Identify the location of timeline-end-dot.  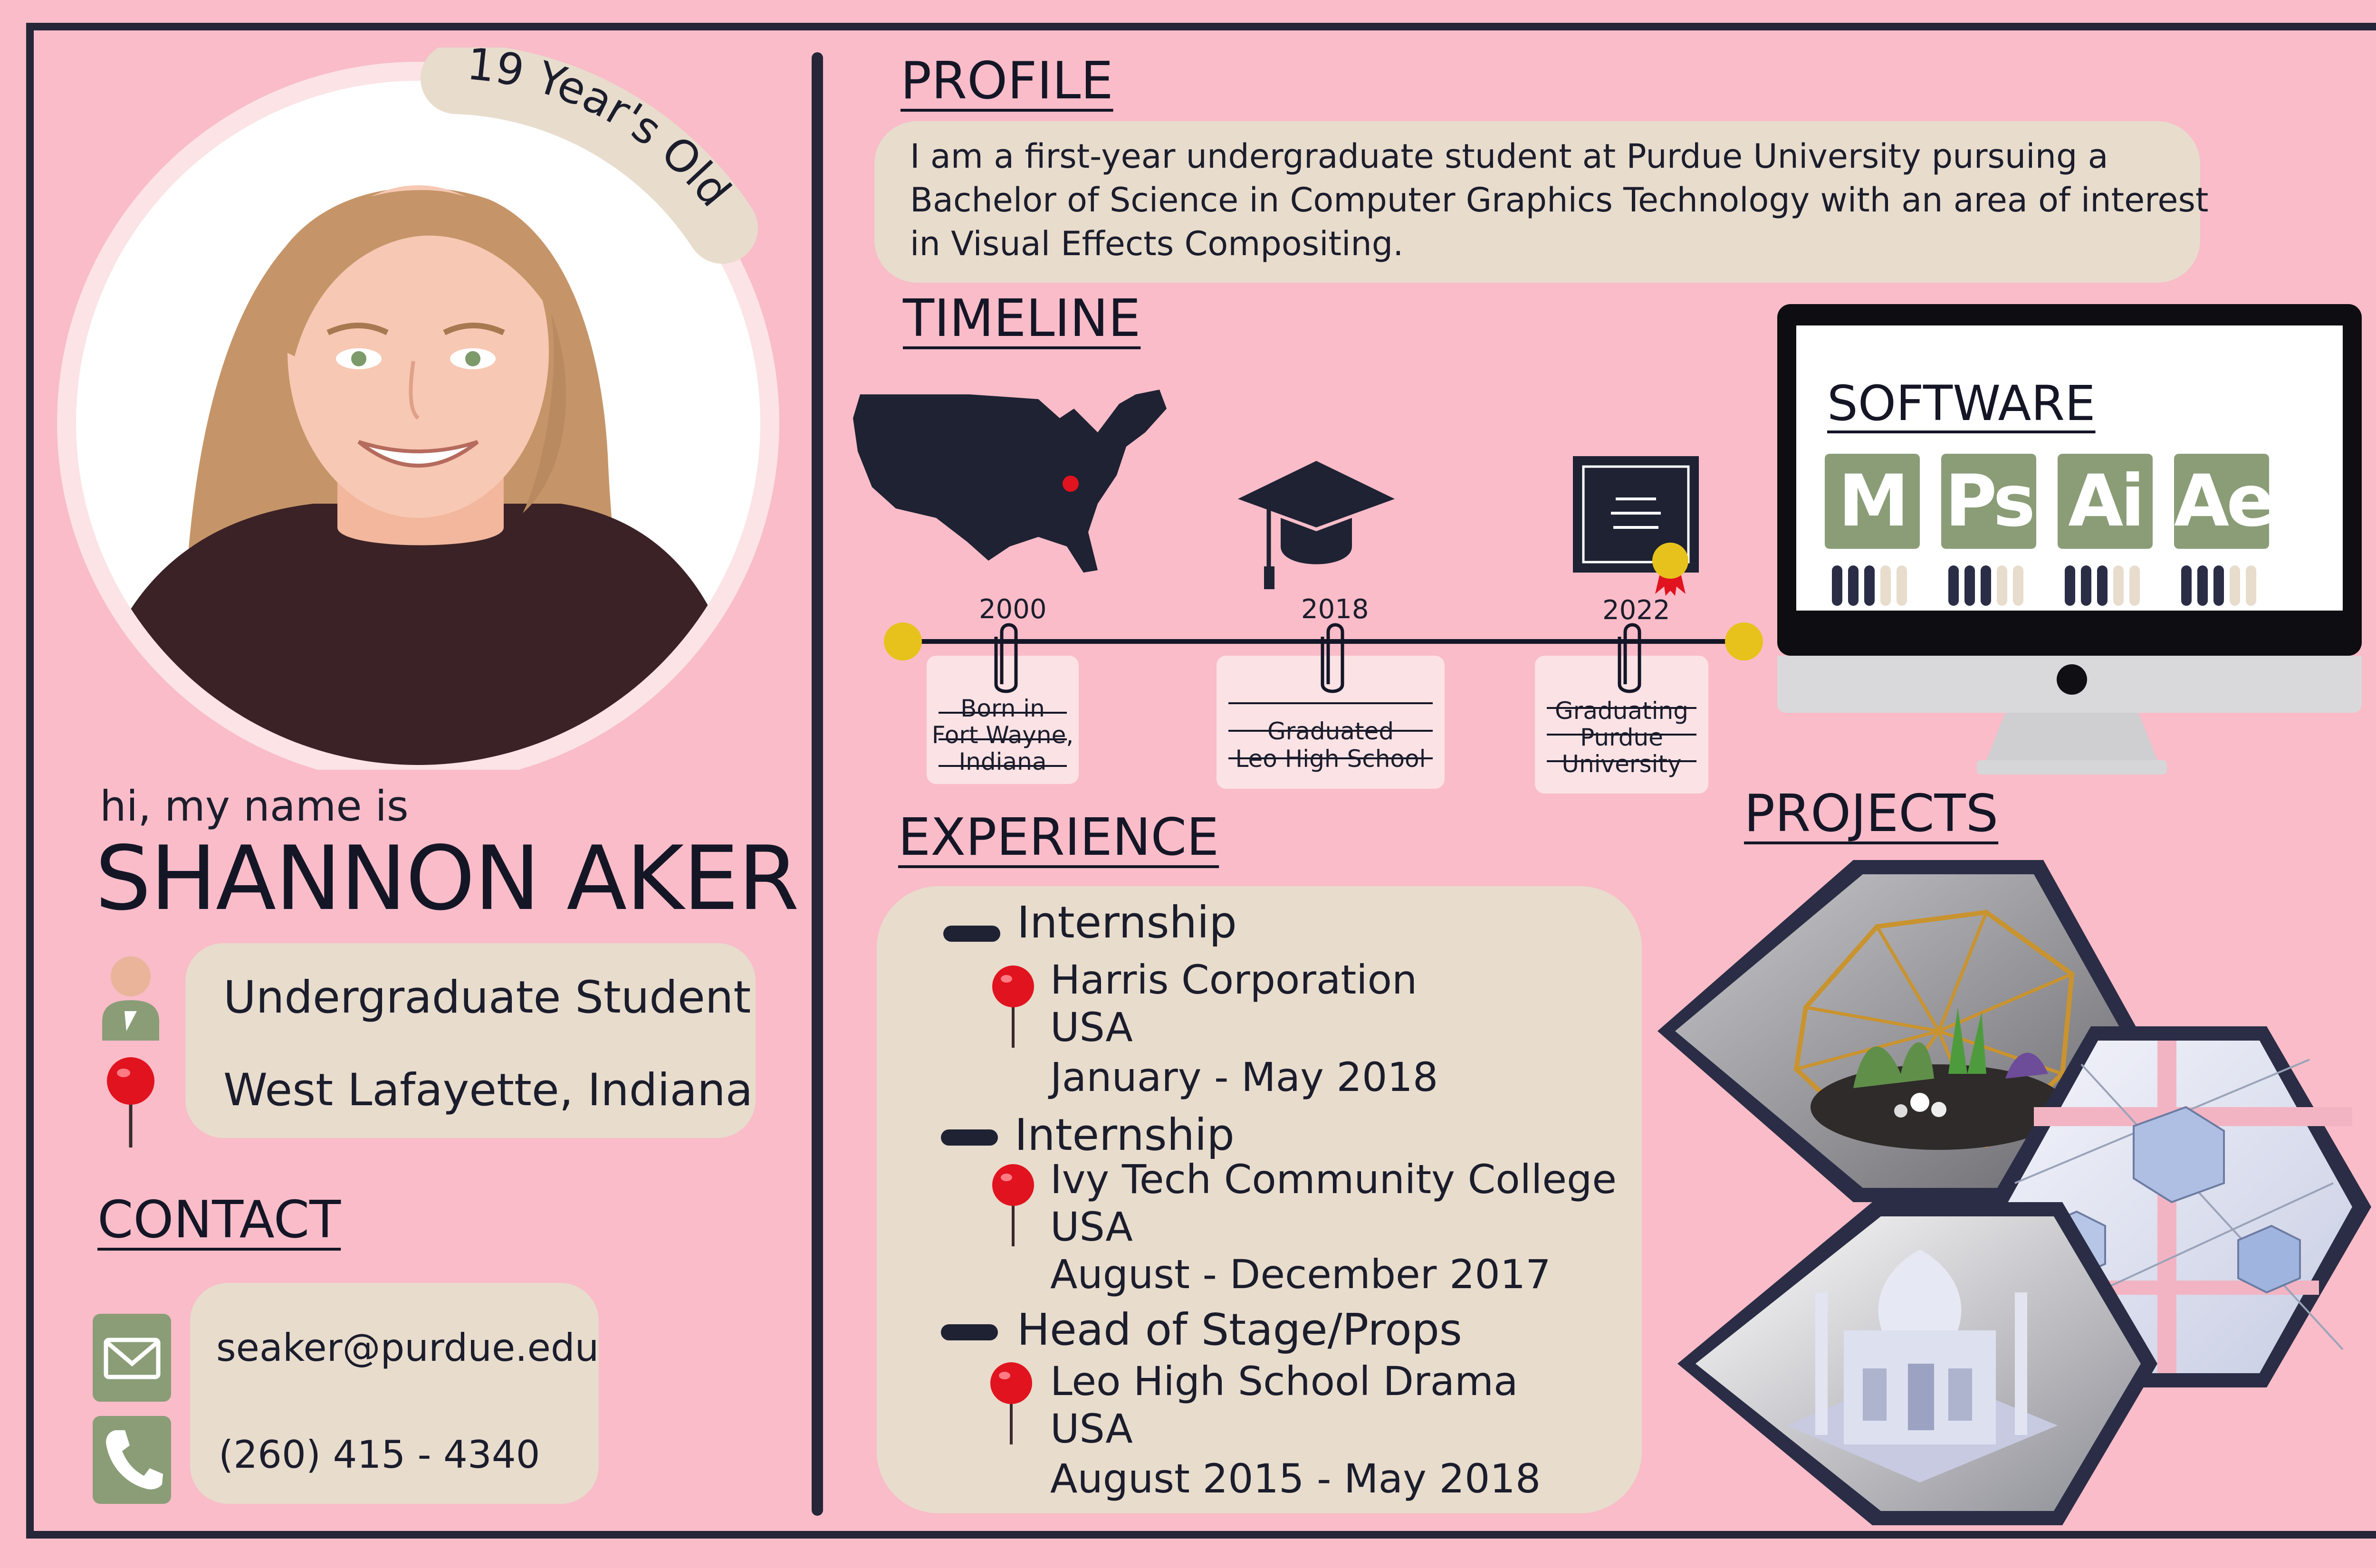
(1744, 641).